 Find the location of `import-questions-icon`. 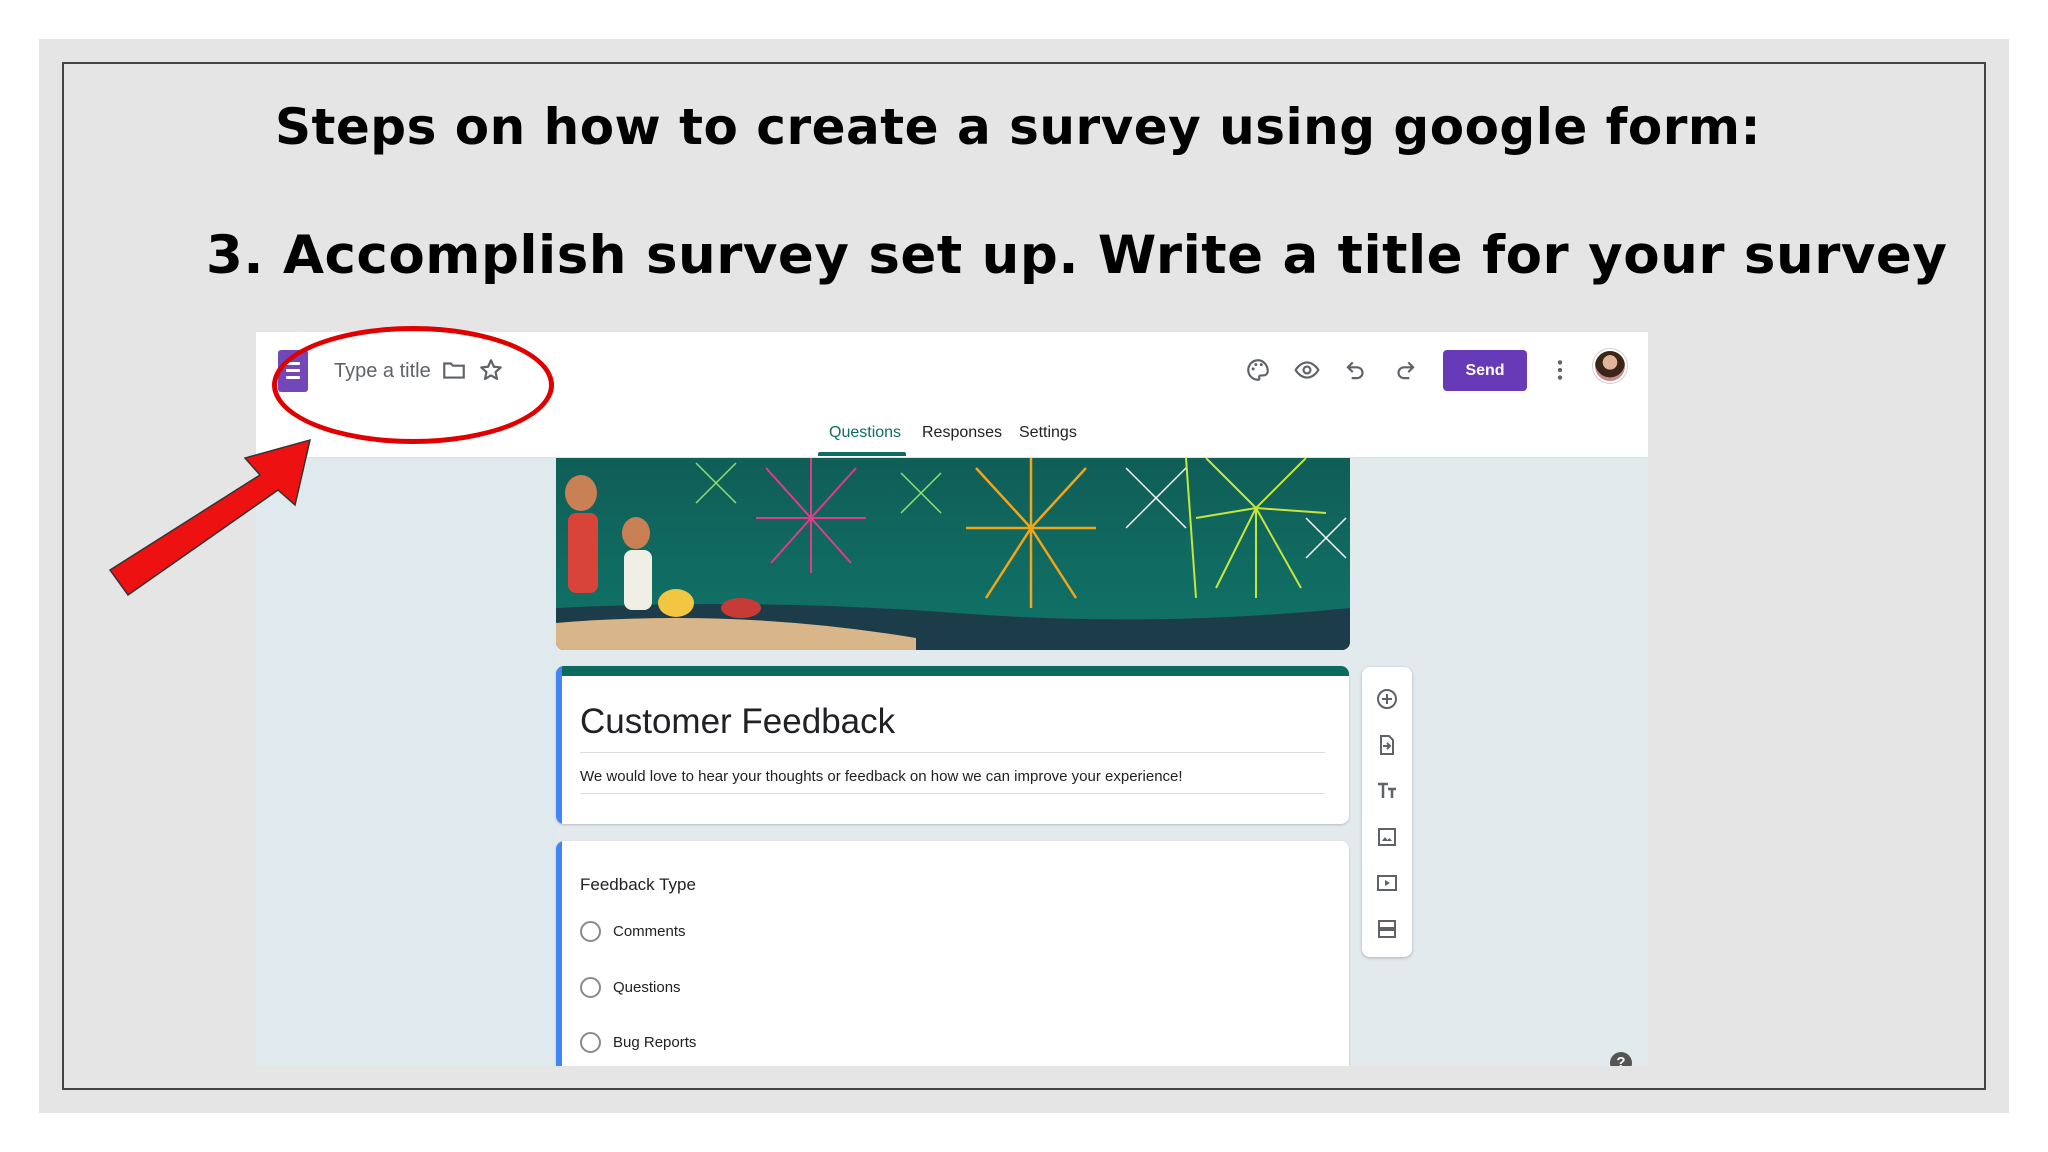

import-questions-icon is located at coordinates (1387, 745).